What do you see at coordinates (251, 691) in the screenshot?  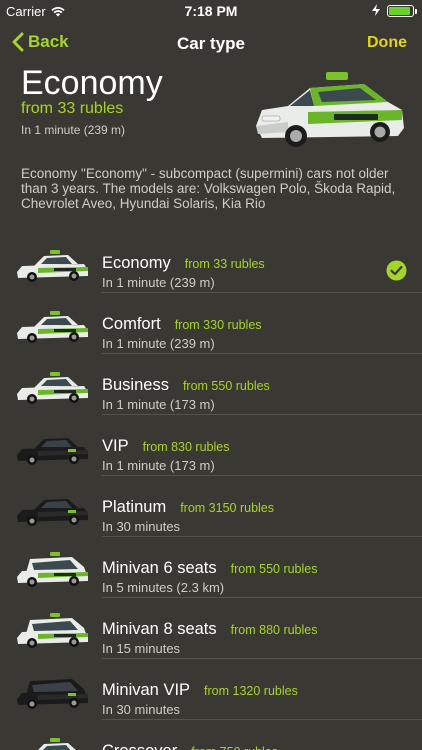 I see `car-type-price: from 1320 rubles` at bounding box center [251, 691].